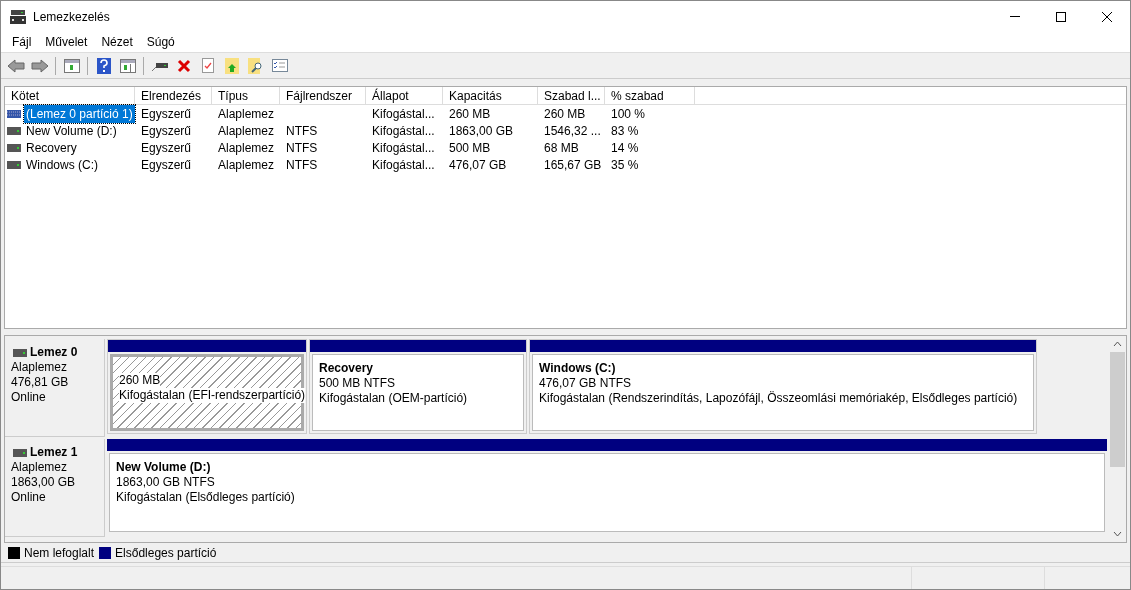 The image size is (1131, 590). I want to click on partition-size: 260 MB, so click(140, 380).